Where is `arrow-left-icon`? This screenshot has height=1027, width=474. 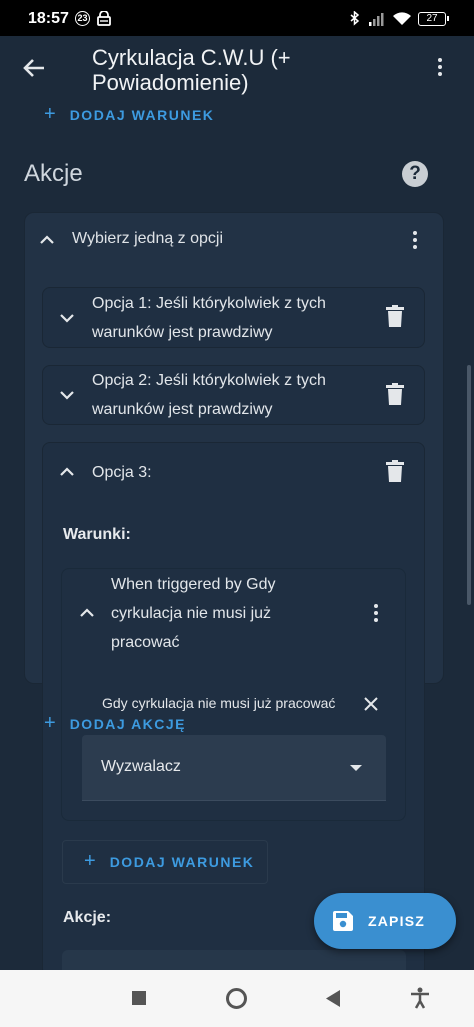
arrow-left-icon is located at coordinates (34, 68).